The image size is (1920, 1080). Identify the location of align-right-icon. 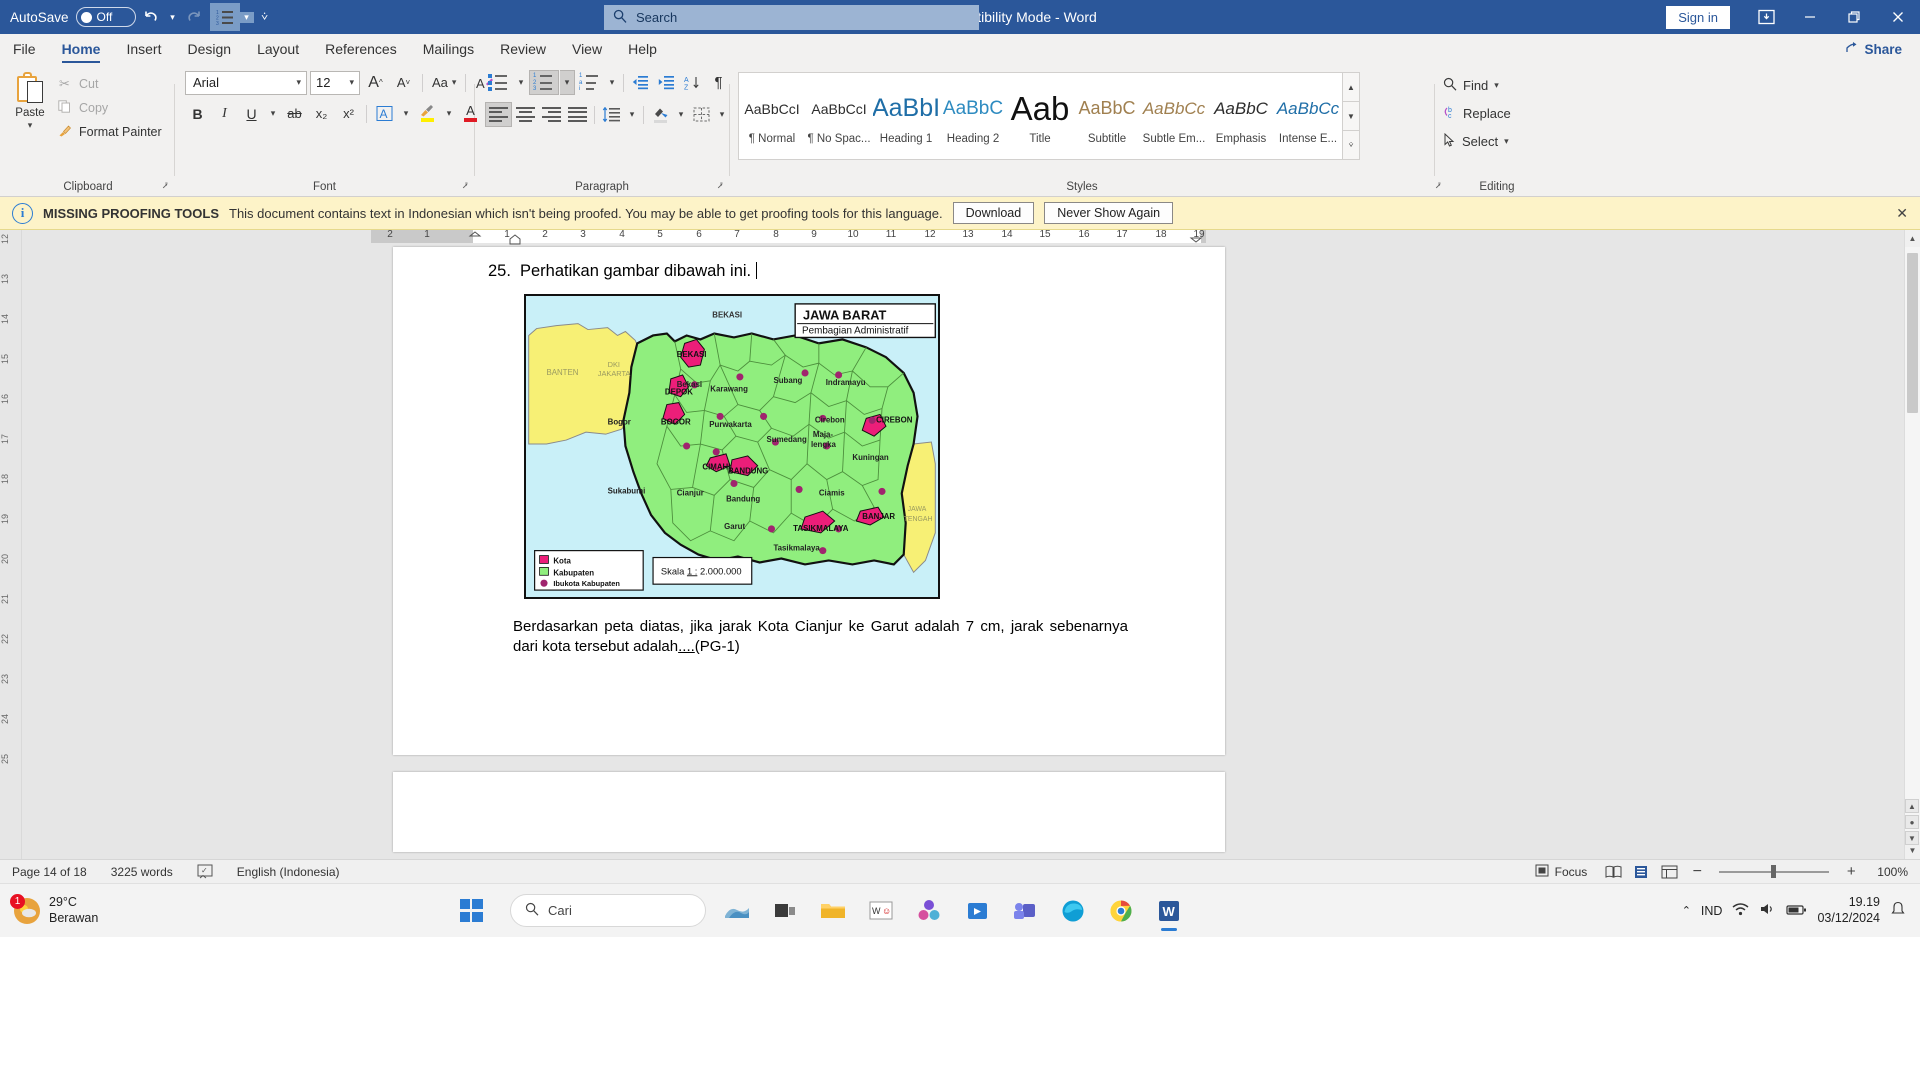
(551, 114).